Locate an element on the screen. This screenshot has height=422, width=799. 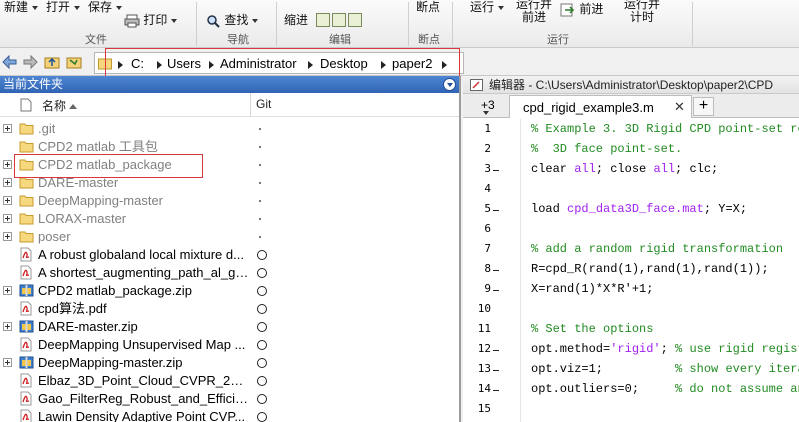
crumb-administrator: Administrator is located at coordinates (258, 63).